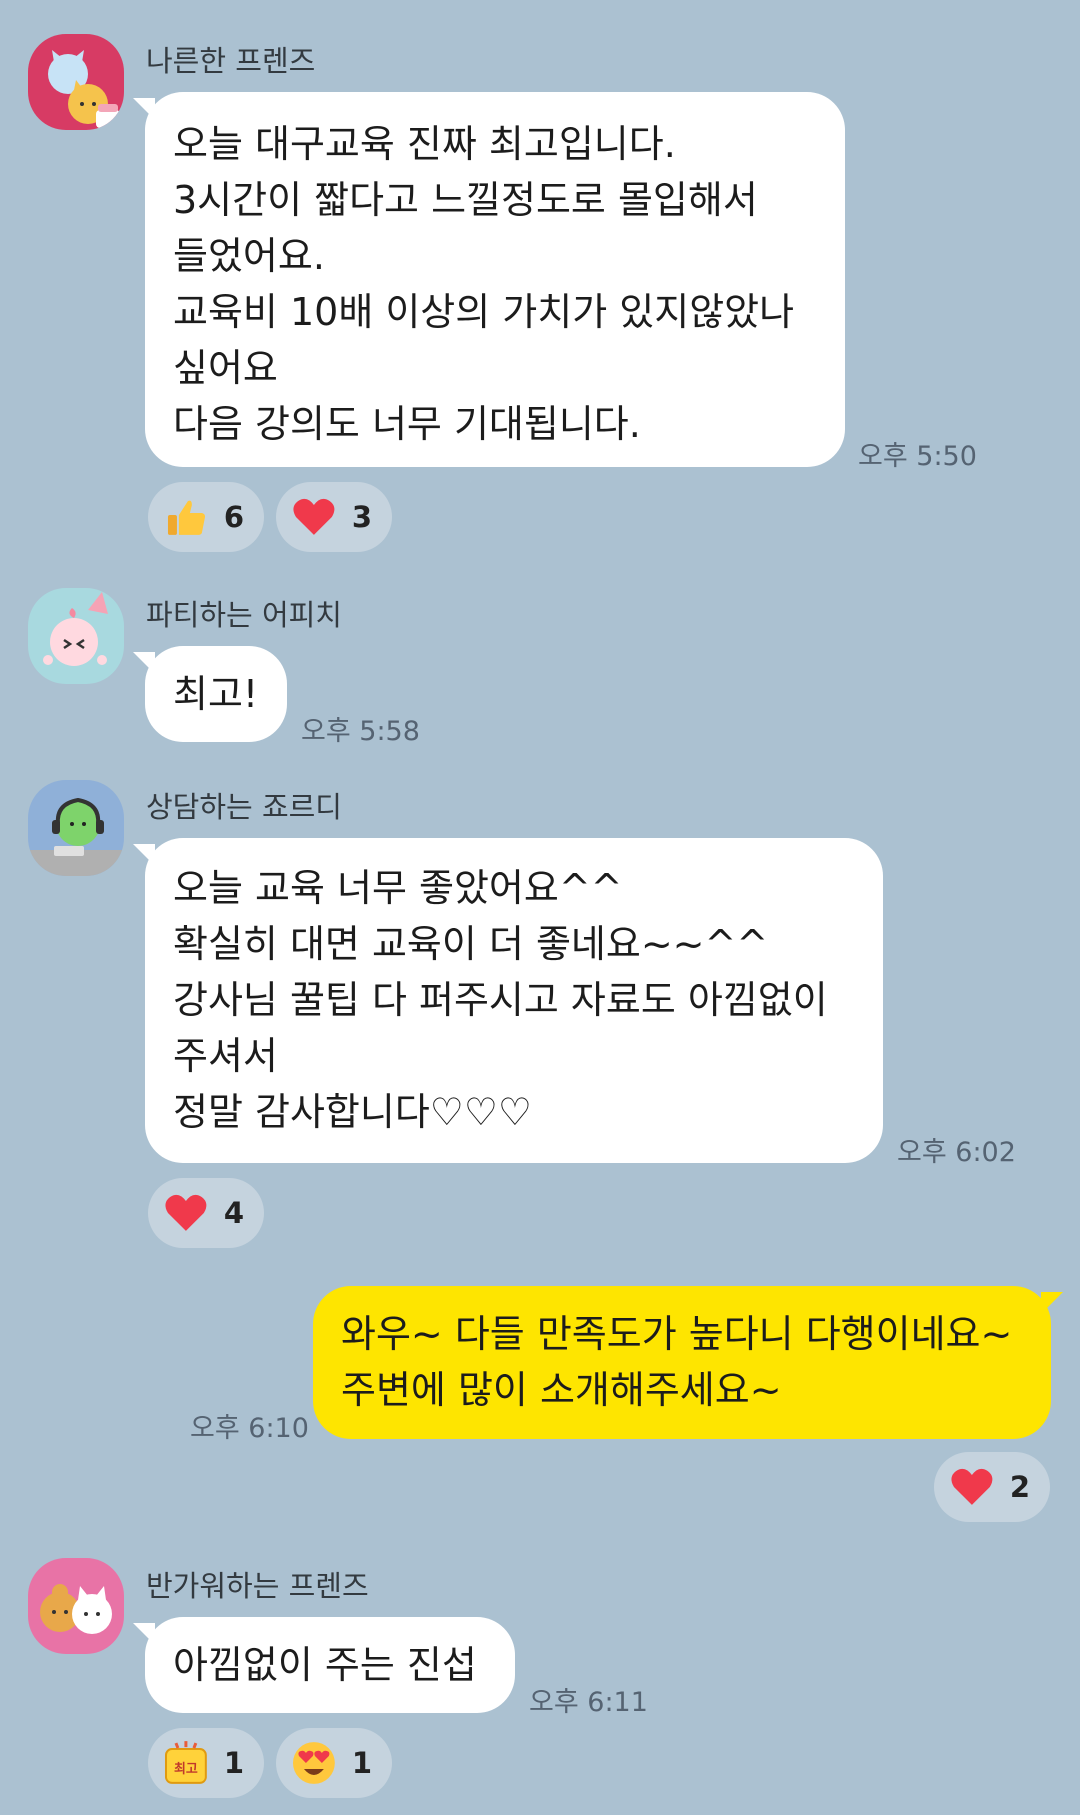 The image size is (1080, 1815). Describe the element at coordinates (244, 807) in the screenshot. I see `sender-name: 상담하는 죠르디` at that location.